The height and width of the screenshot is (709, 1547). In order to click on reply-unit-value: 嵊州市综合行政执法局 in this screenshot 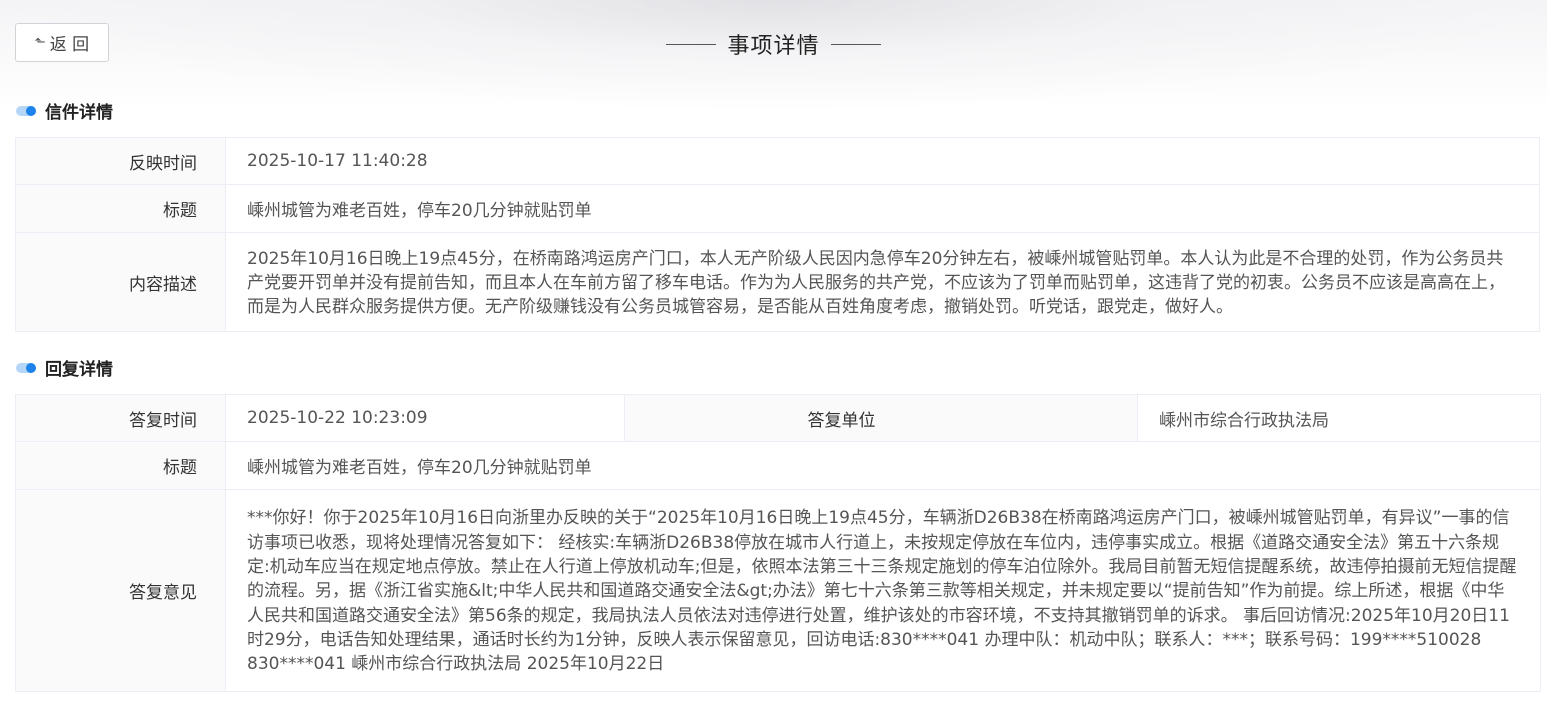, I will do `click(1339, 418)`.